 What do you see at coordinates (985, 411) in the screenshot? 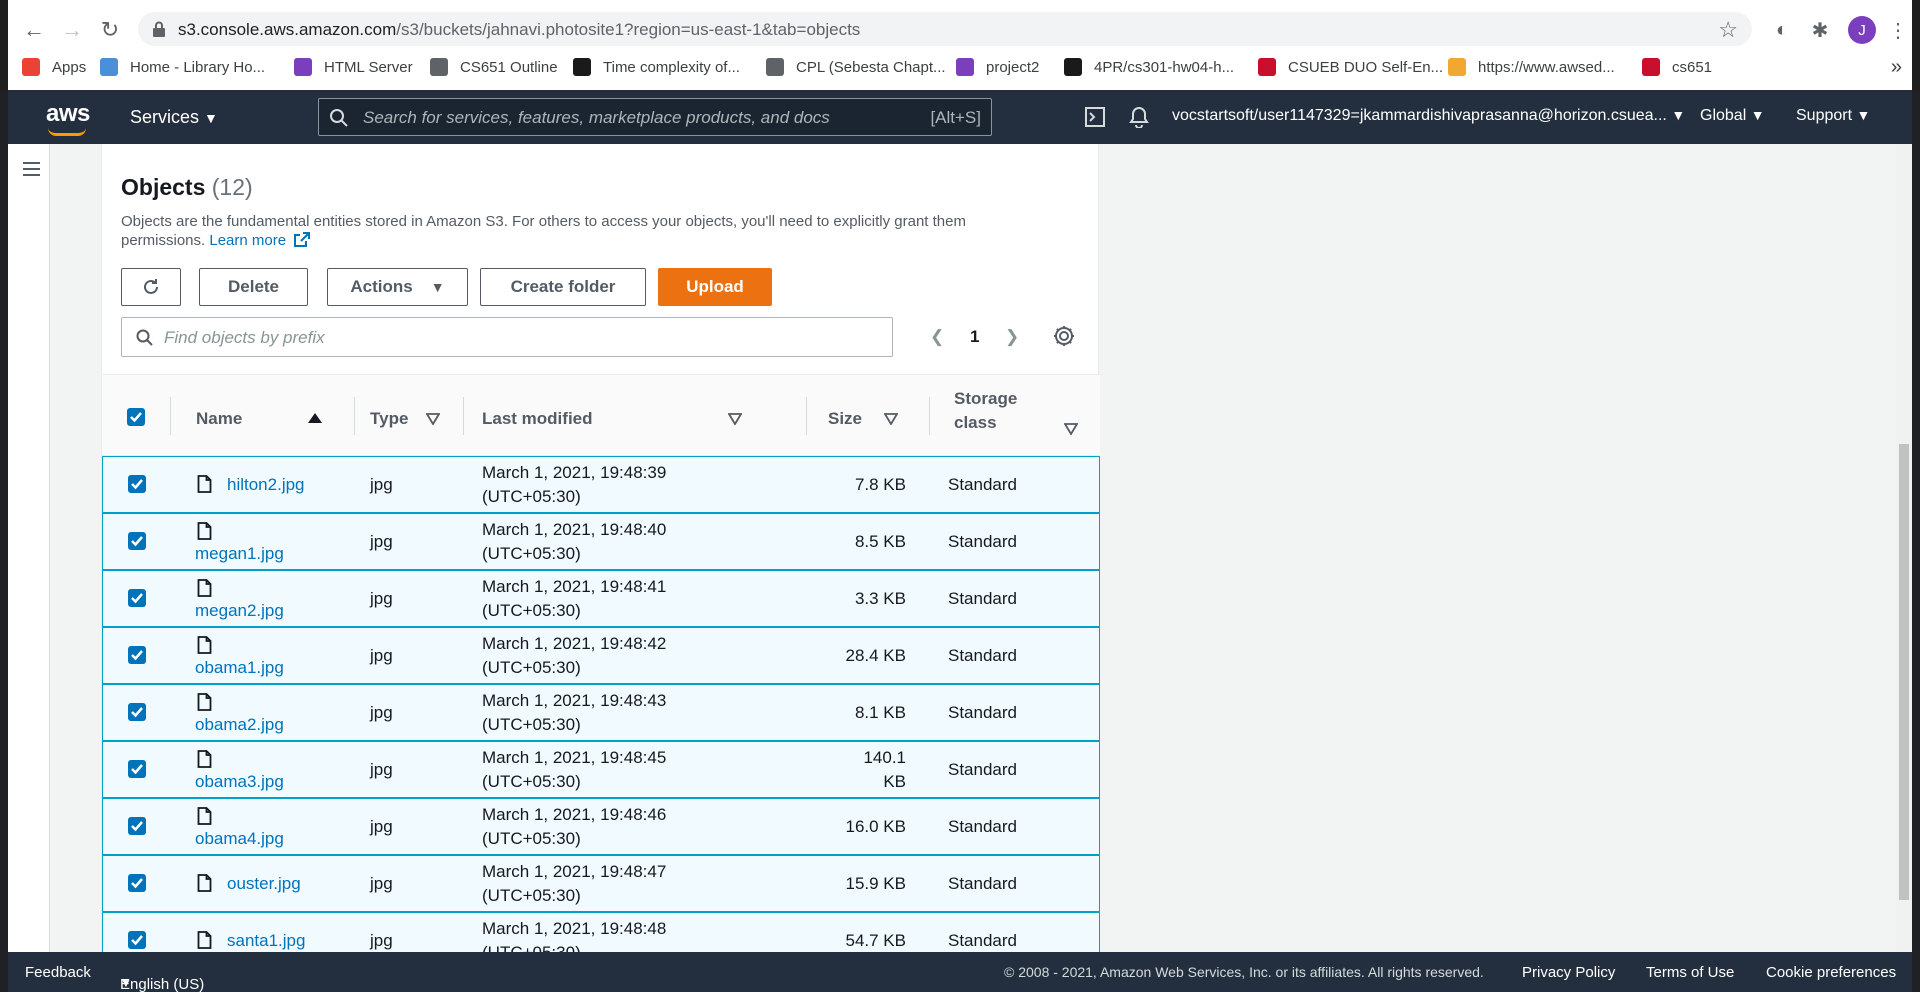
I see `col-storage-class: Storage class` at bounding box center [985, 411].